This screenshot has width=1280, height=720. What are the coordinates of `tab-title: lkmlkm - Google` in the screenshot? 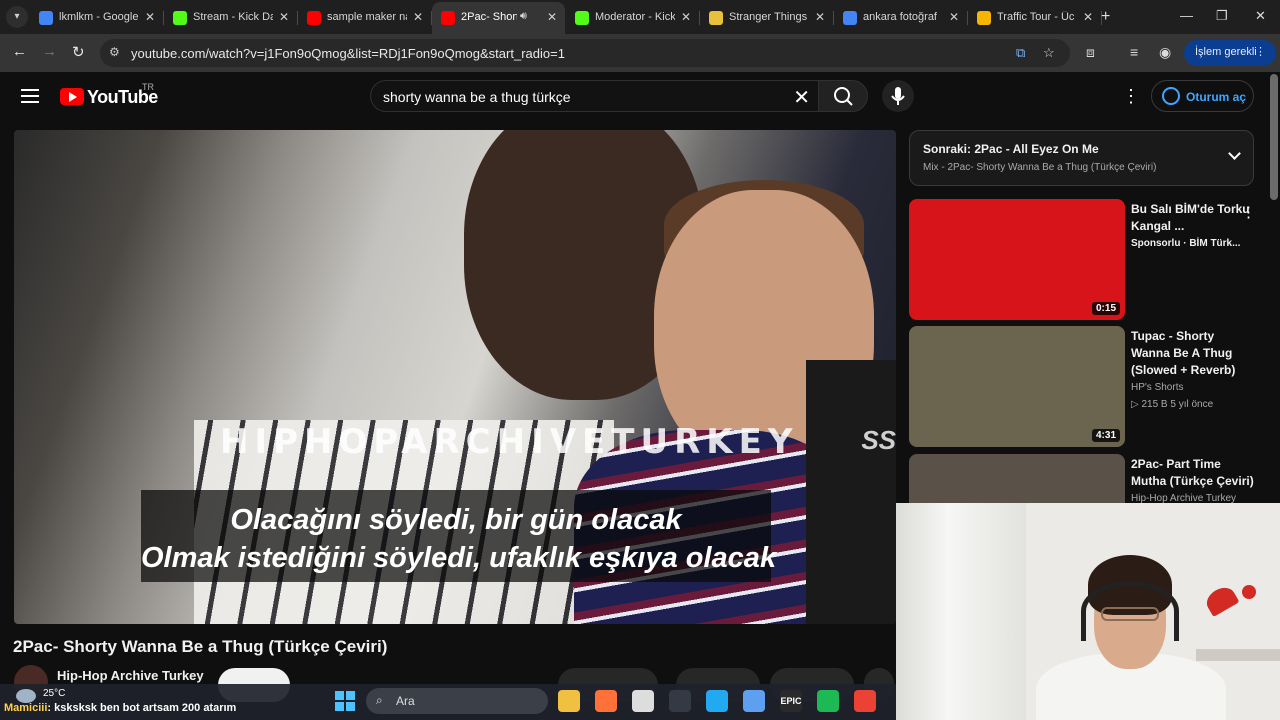 It's located at (99, 17).